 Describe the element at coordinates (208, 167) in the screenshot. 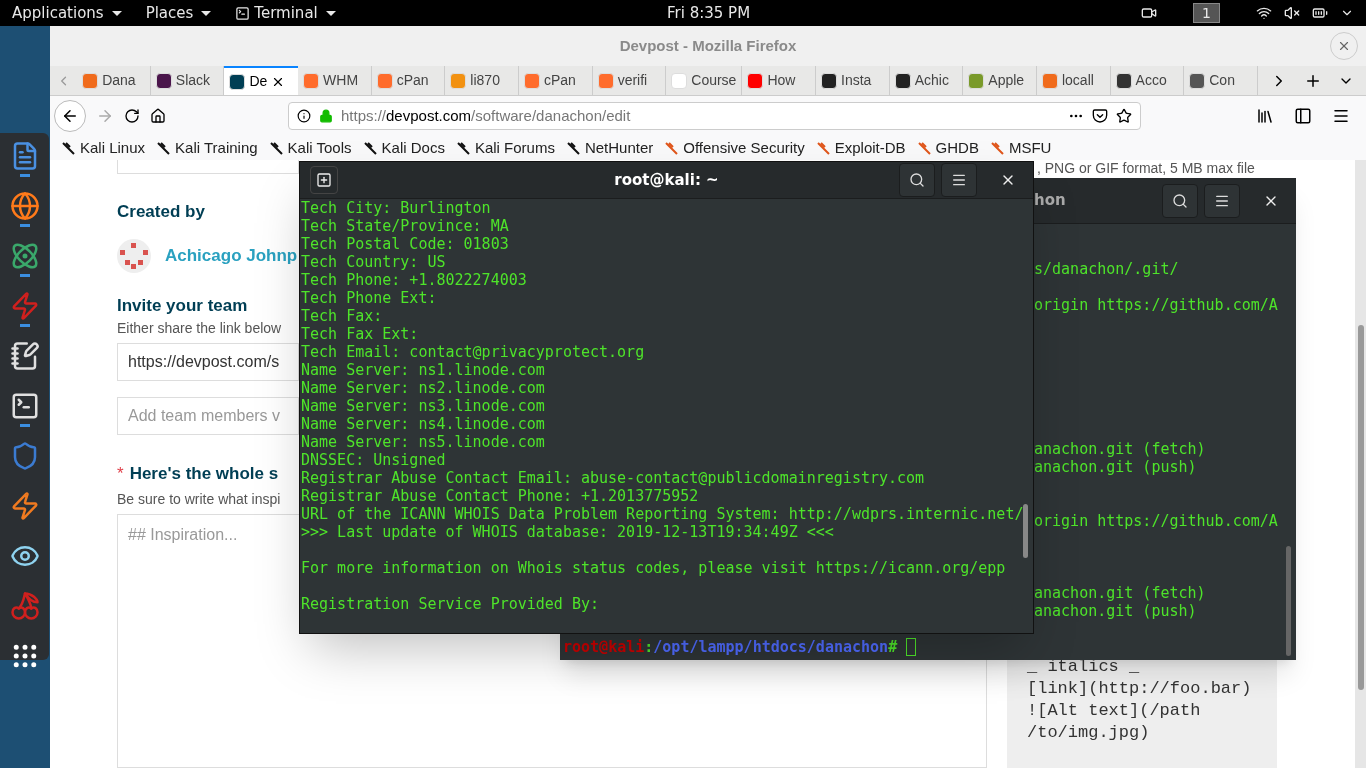

I see `input-field` at that location.